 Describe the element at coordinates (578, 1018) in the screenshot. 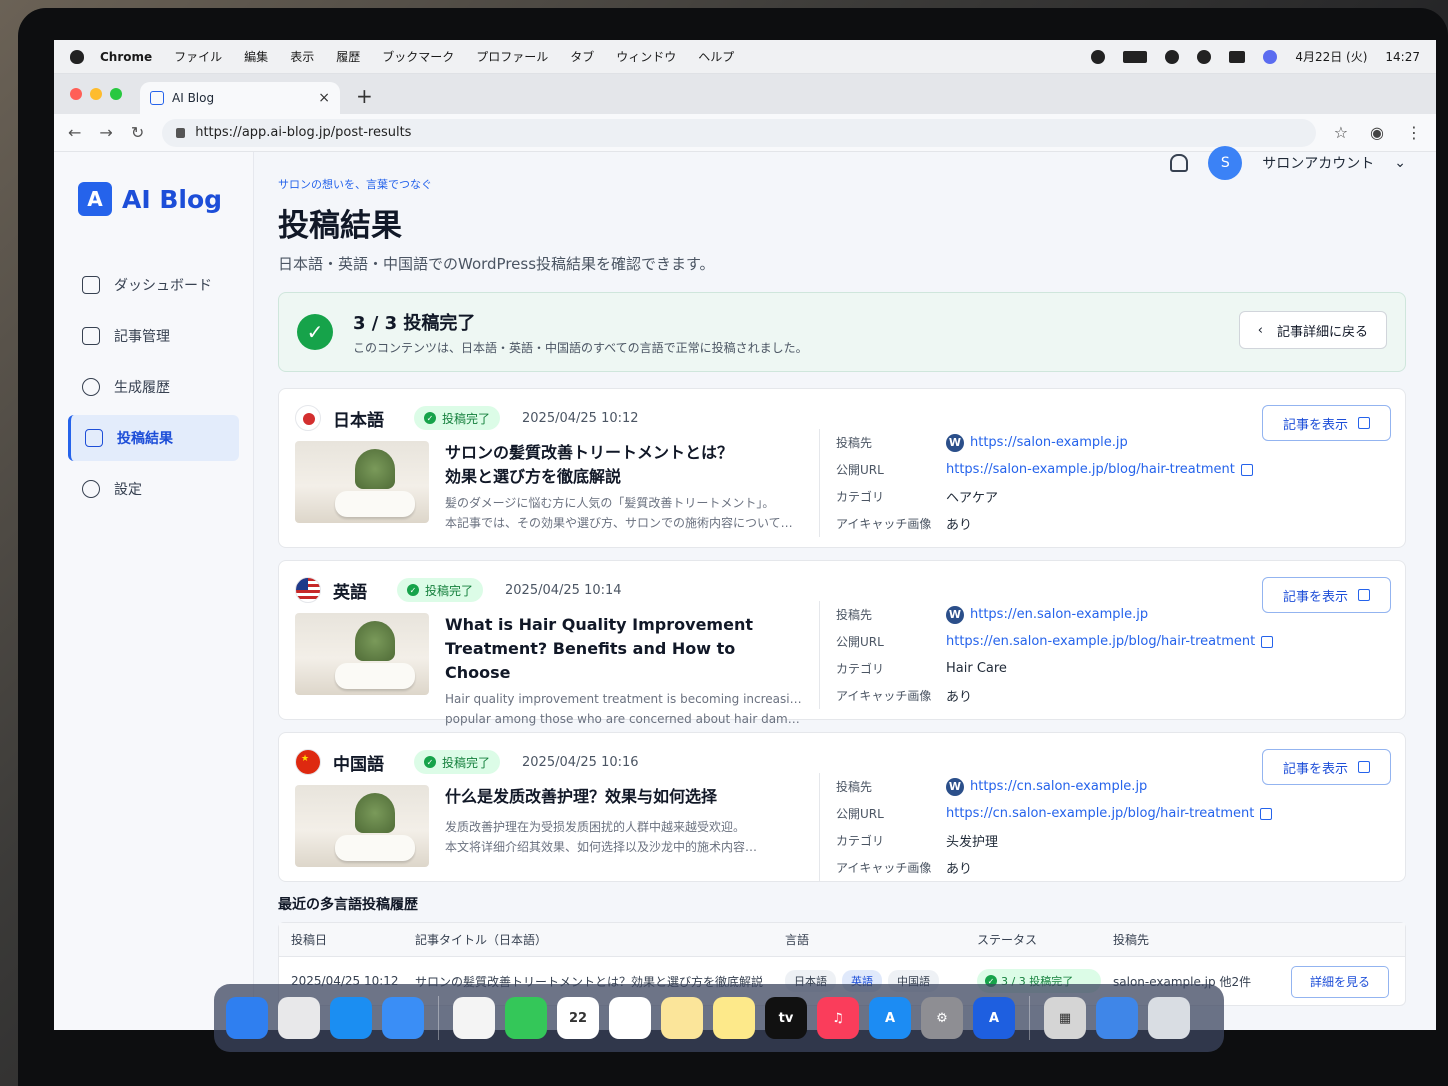

I see `calendar-icon: 22` at that location.